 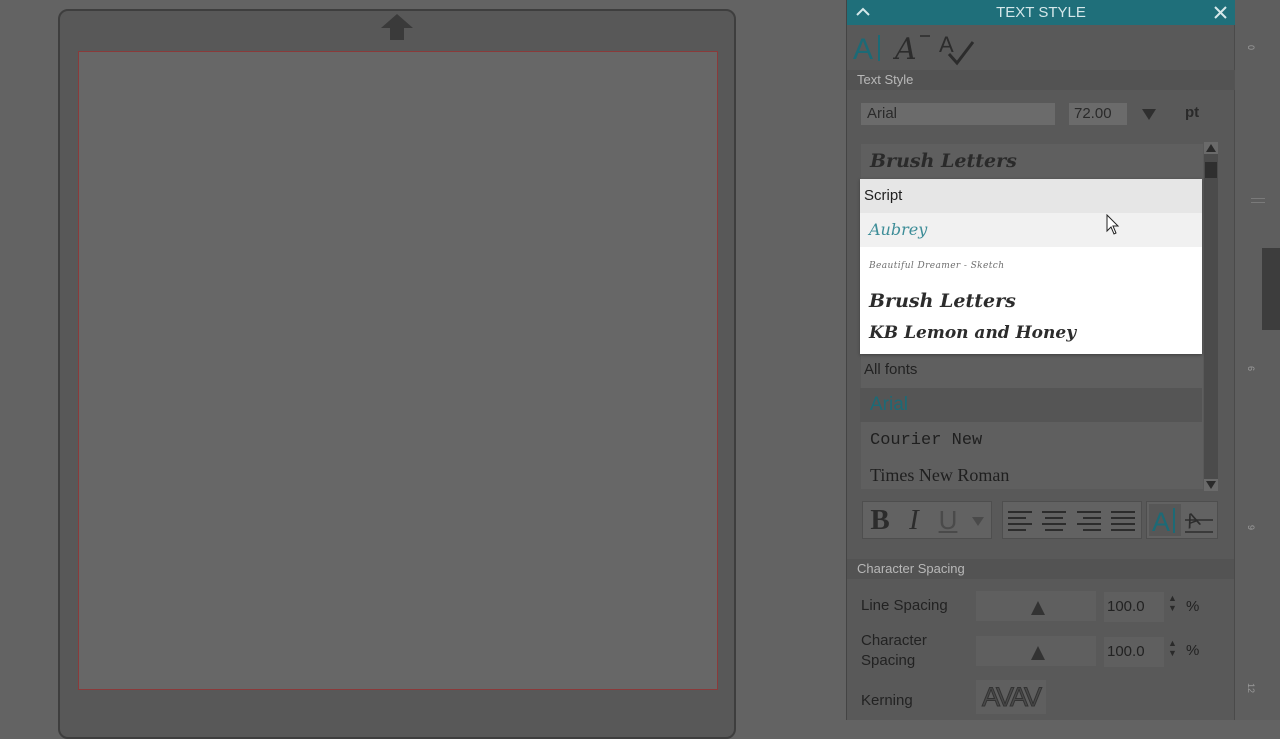 I want to click on line-spacing-unit: %, so click(x=1193, y=606).